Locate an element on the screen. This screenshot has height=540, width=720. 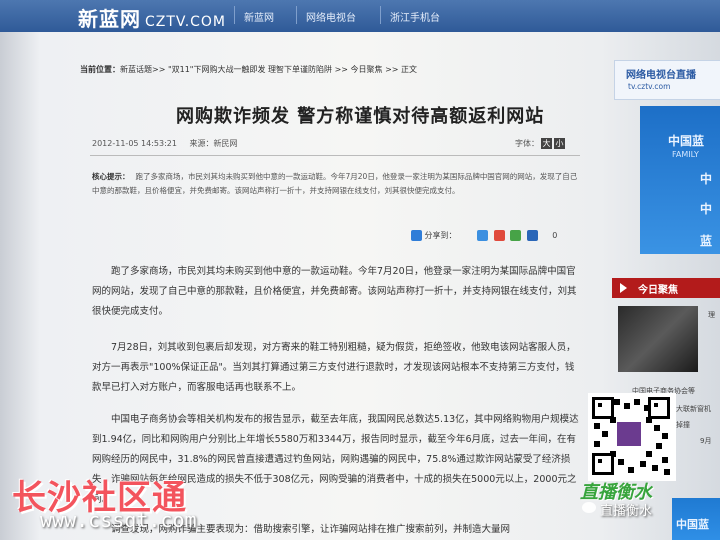
divider is located at coordinates (335, 155).